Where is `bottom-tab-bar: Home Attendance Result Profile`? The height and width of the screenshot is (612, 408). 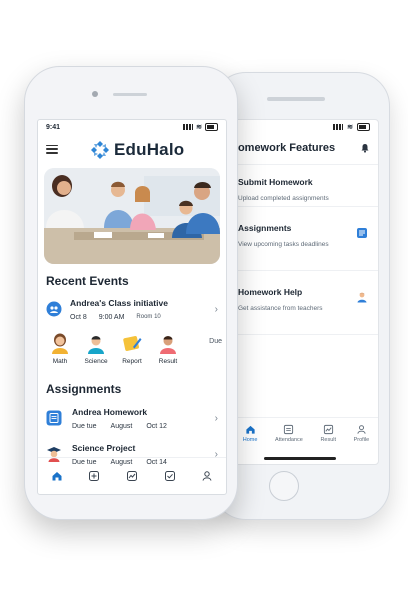
bottom-tab-bar: Home Attendance Result Profile is located at coordinates (306, 440).